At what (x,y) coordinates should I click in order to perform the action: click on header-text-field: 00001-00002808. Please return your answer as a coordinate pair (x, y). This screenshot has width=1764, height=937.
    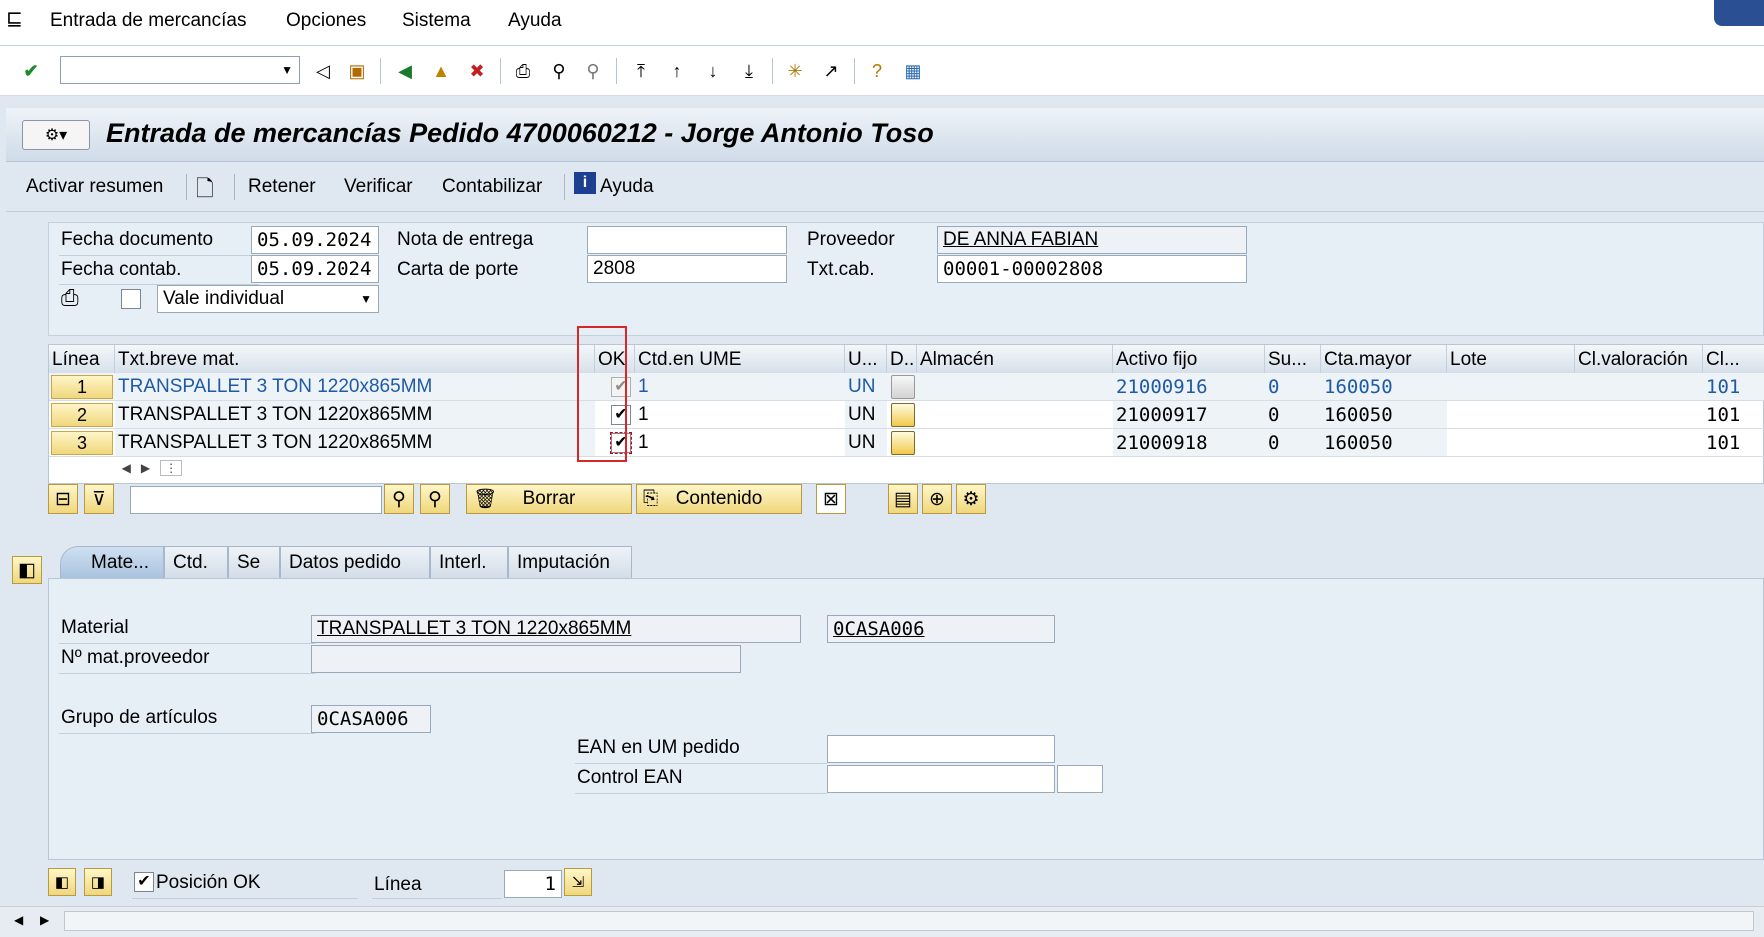
    Looking at the image, I should click on (1092, 269).